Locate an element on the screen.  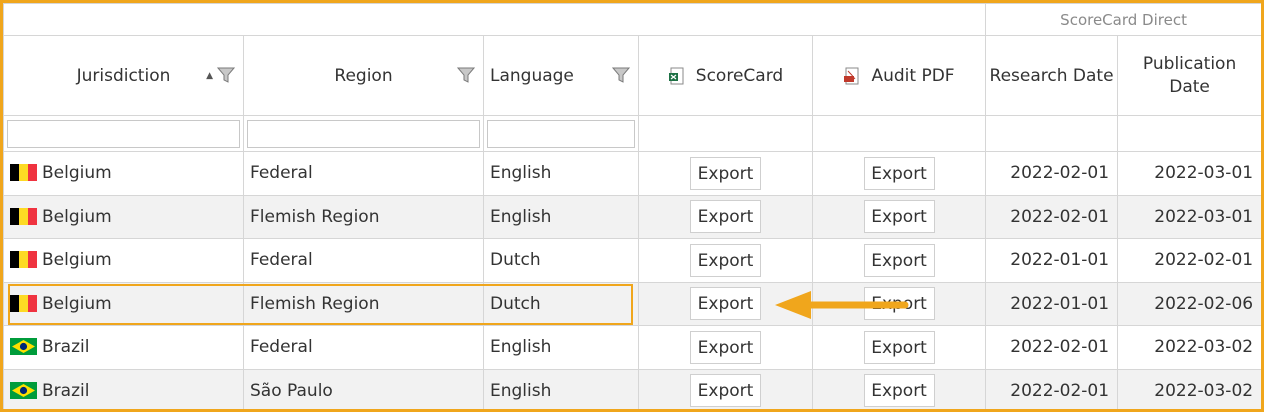
column-header-label: Jurisdiction is located at coordinates (123, 75).